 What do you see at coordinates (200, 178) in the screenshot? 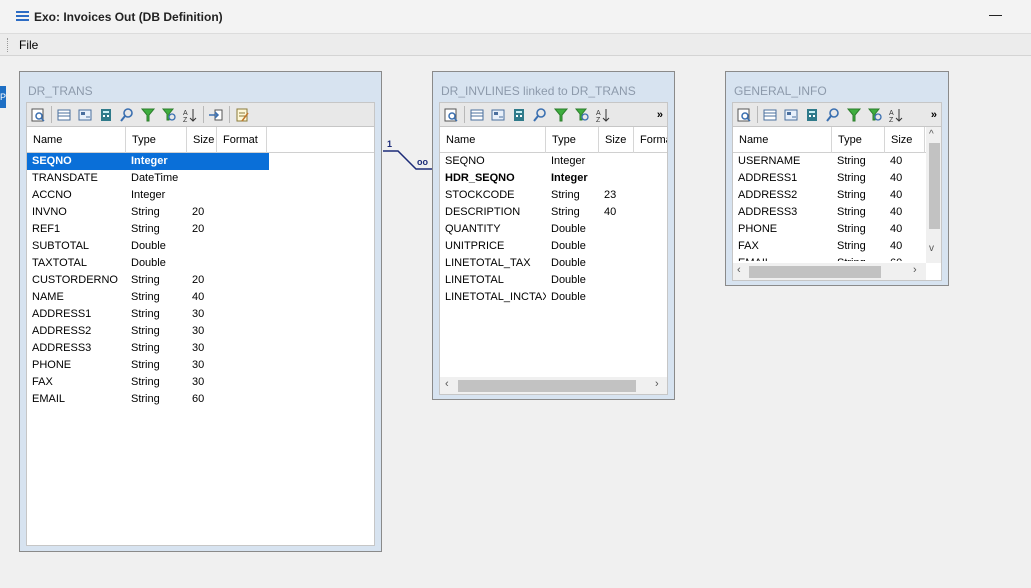
I see `table-row: TRANSDATE DateTime` at bounding box center [200, 178].